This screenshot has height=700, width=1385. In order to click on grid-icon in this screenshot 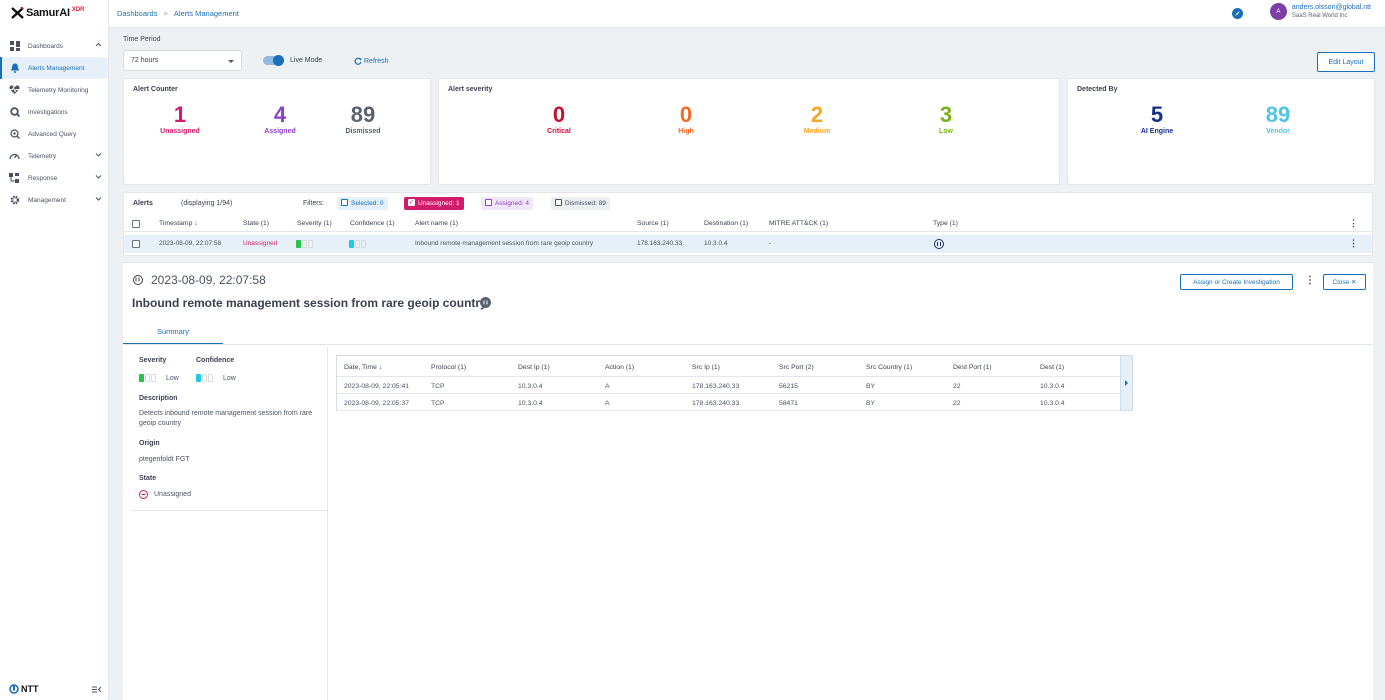, I will do `click(14, 46)`.